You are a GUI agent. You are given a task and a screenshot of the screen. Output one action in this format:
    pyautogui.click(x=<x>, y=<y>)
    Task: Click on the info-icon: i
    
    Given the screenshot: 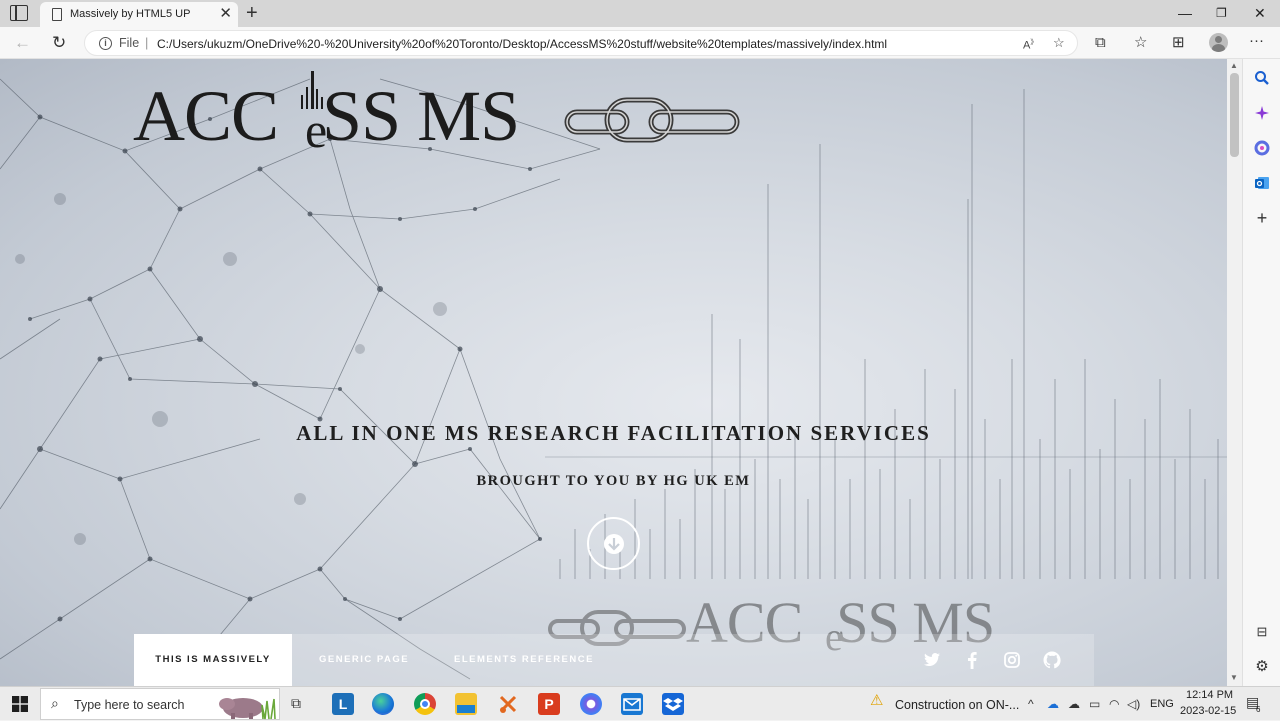 What is the action you would take?
    pyautogui.click(x=105, y=43)
    